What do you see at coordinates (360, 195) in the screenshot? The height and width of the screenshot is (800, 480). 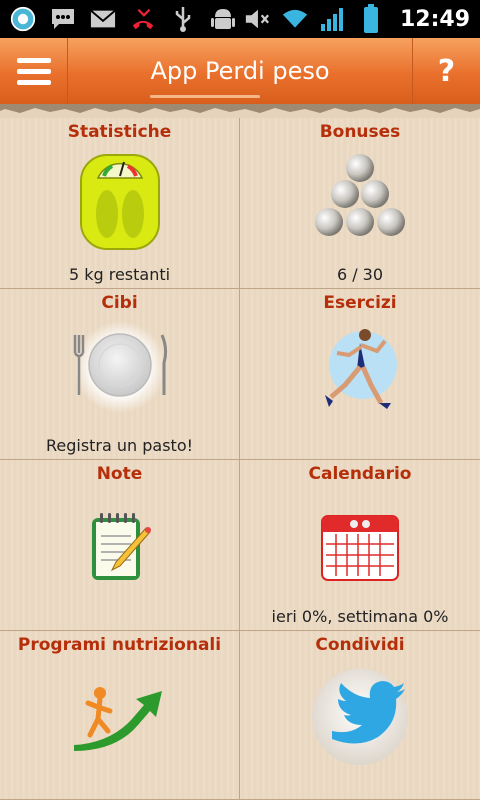 I see `pearls-icon` at bounding box center [360, 195].